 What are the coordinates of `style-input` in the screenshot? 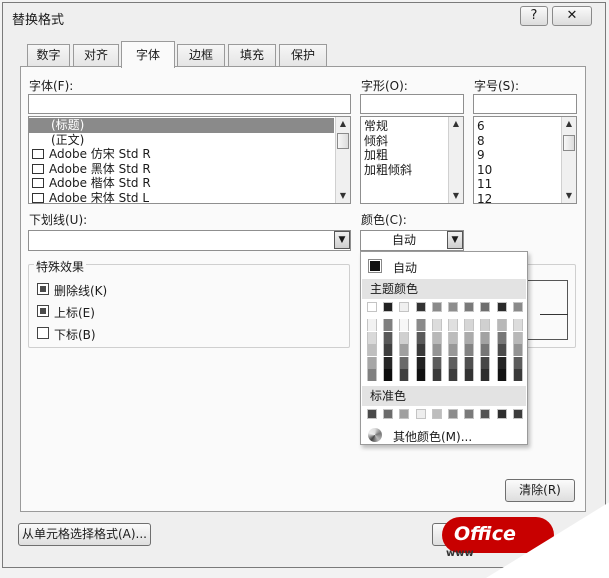 It's located at (412, 104).